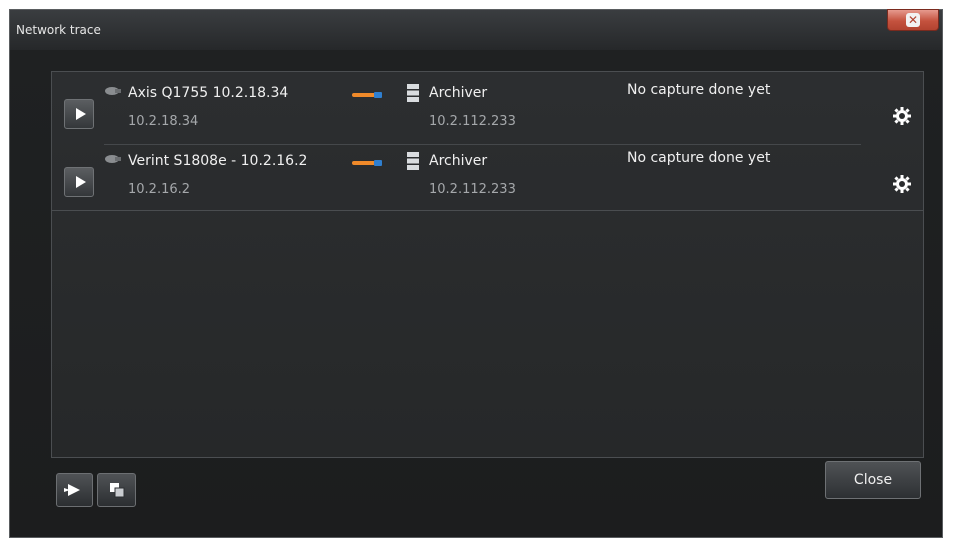 This screenshot has height=541, width=953. I want to click on device-ip: 10.2.16.2, so click(159, 189).